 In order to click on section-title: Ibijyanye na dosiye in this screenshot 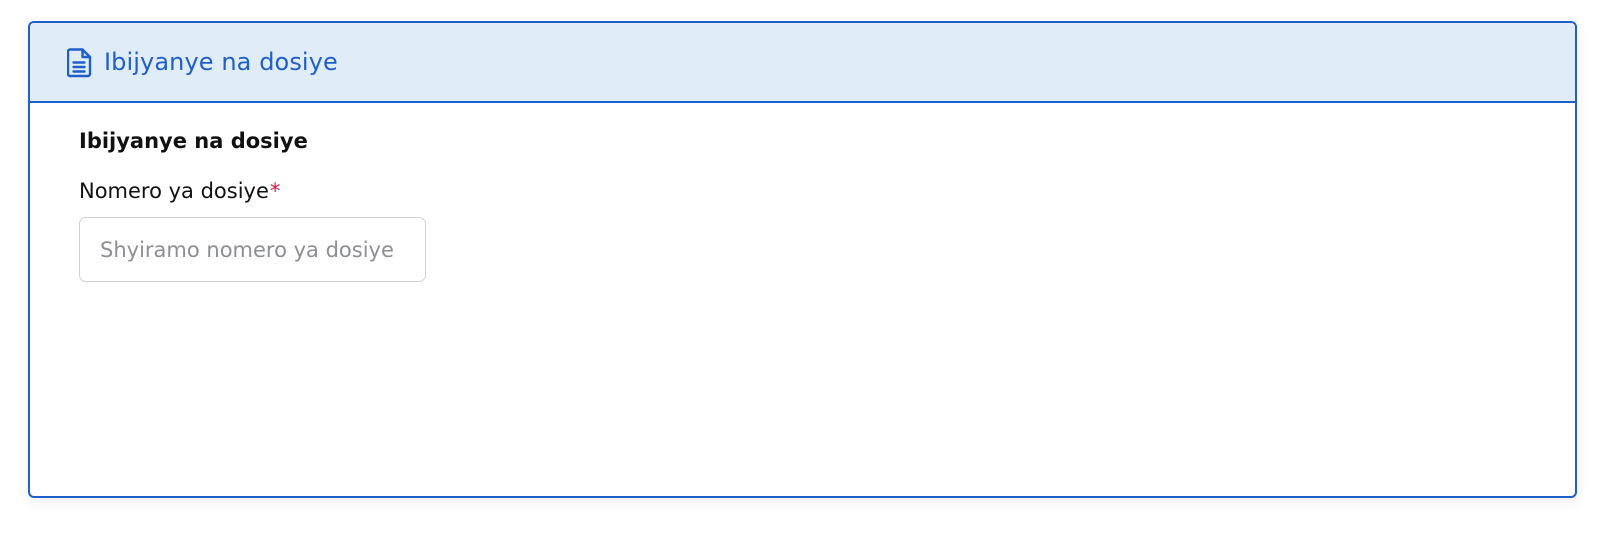, I will do `click(193, 141)`.